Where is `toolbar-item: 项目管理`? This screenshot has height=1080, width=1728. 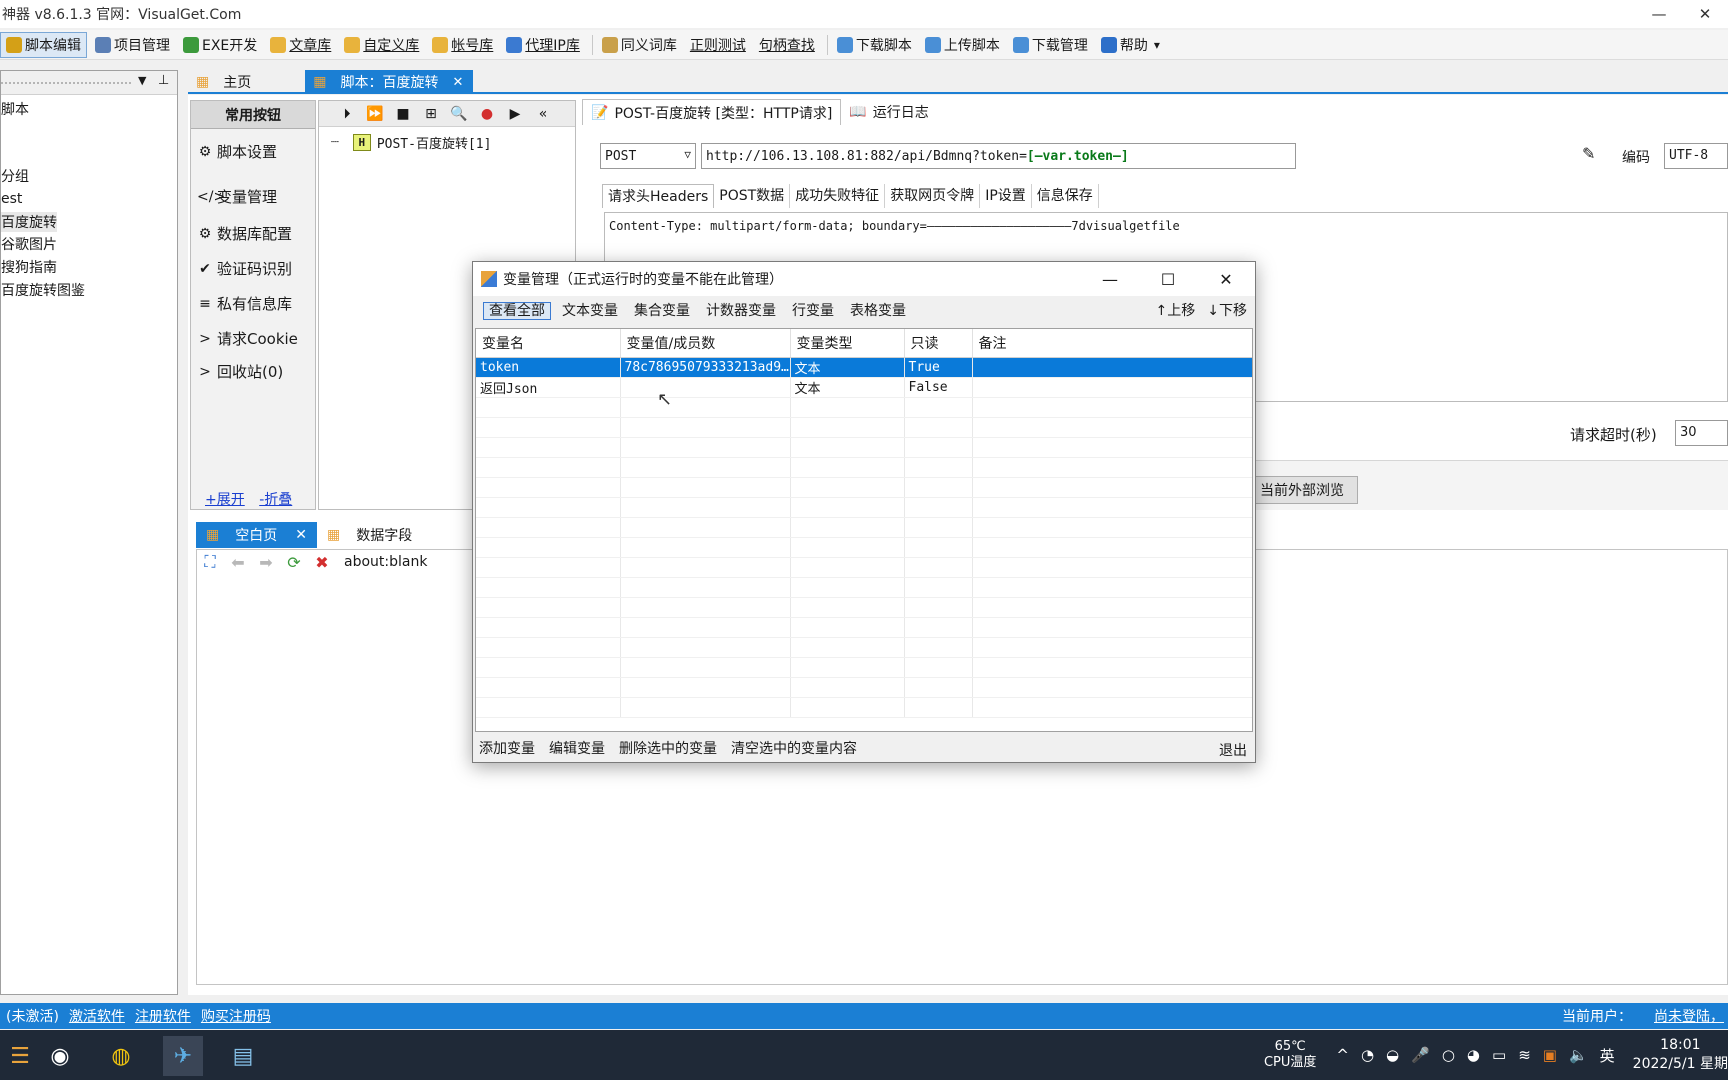
toolbar-item: 项目管理 is located at coordinates (132, 45).